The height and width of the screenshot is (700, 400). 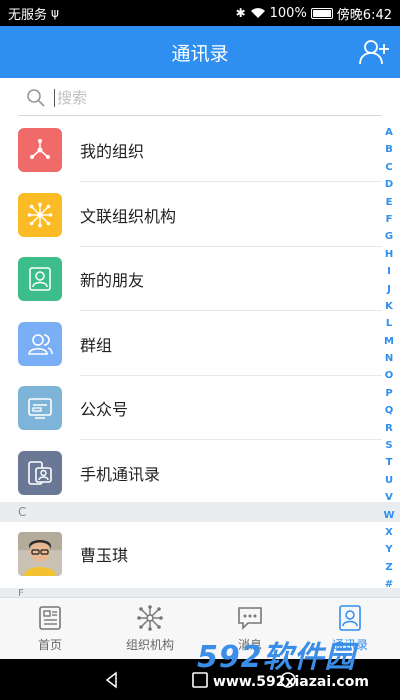 What do you see at coordinates (389, 341) in the screenshot?
I see `alphabet-letter: M` at bounding box center [389, 341].